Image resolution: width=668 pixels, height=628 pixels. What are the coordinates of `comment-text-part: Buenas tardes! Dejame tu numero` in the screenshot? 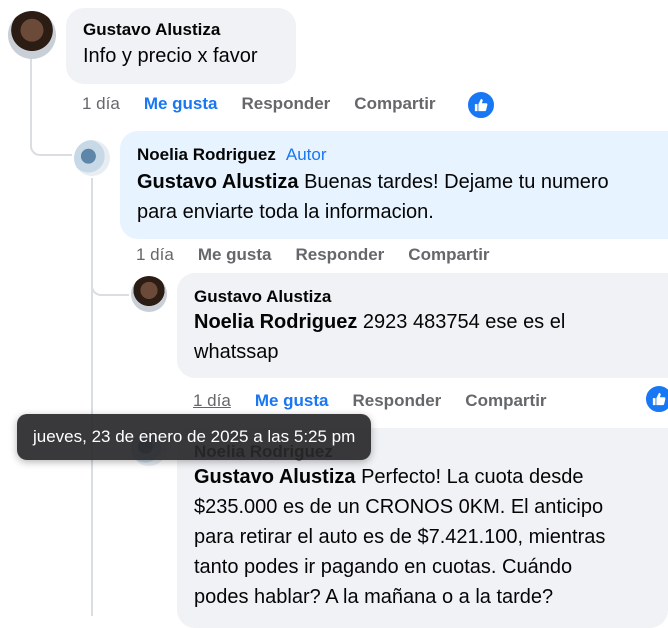 It's located at (453, 182).